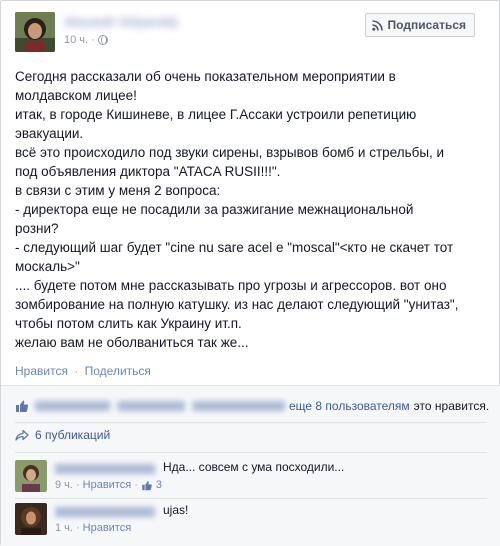 The image size is (500, 546). What do you see at coordinates (102, 40) in the screenshot?
I see `globe-icon` at bounding box center [102, 40].